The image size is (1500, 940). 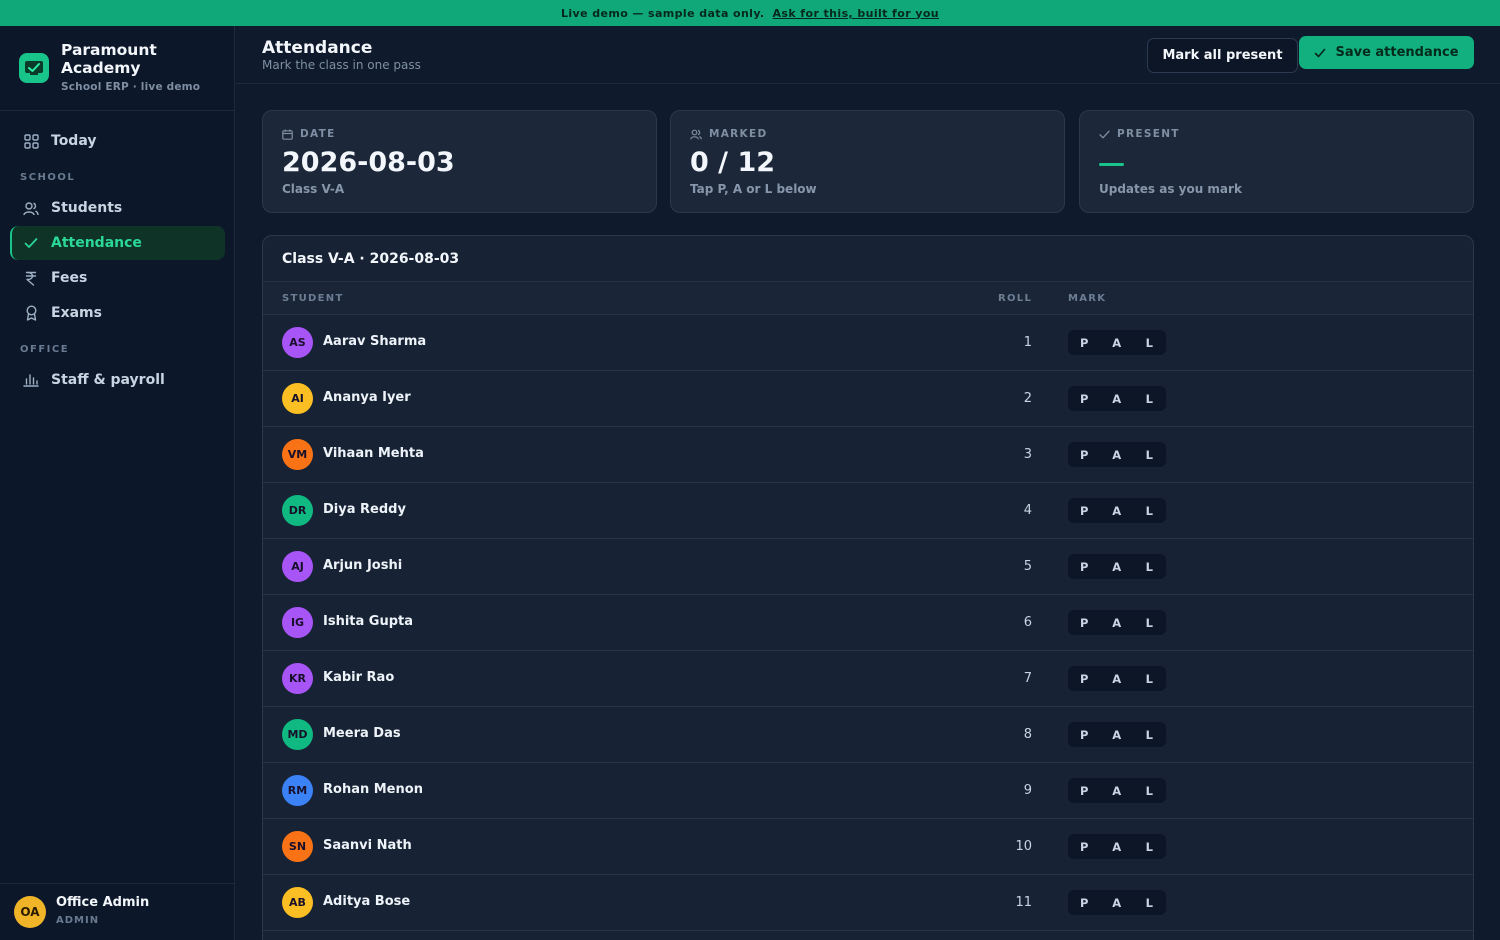 I want to click on sidebar-item-attendance: Attendance, so click(x=117, y=243).